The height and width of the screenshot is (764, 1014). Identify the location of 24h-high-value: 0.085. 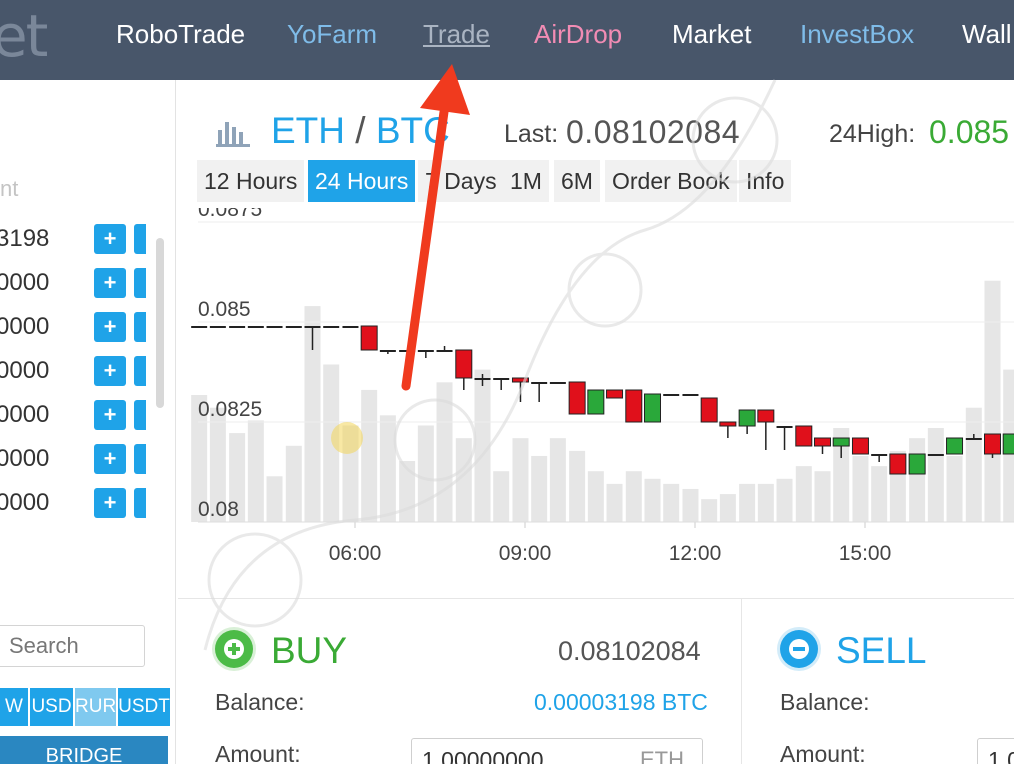
(969, 132).